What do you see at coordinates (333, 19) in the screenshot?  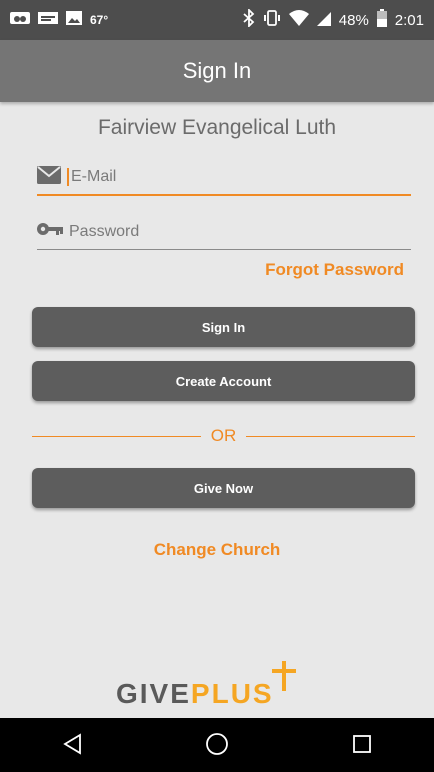 I see `status-bar-right: 48% 2:01` at bounding box center [333, 19].